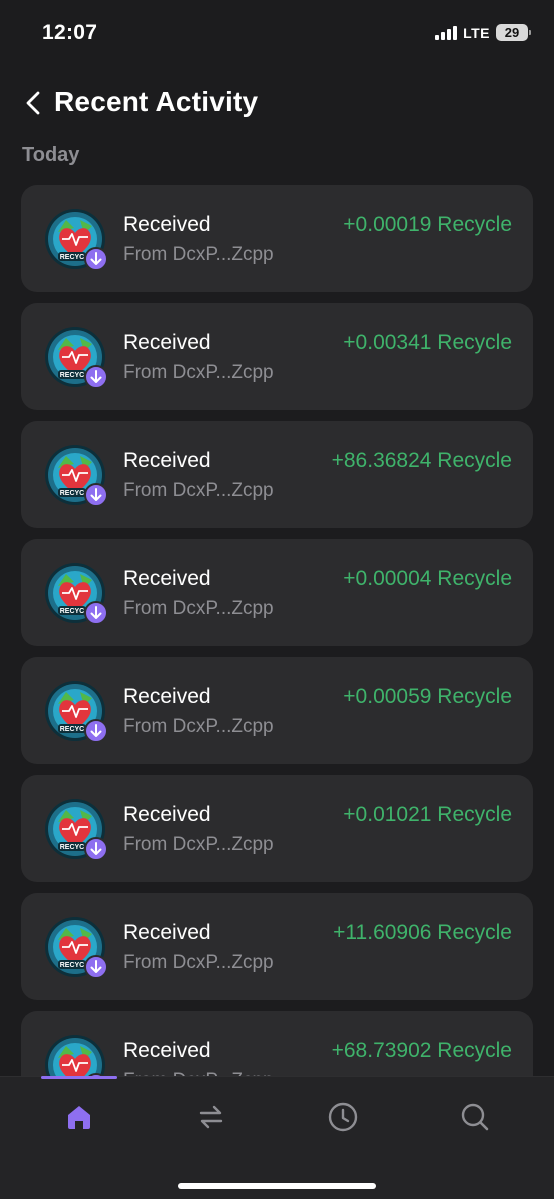  What do you see at coordinates (427, 814) in the screenshot?
I see `activity-amount: +0.01021 Recycle` at bounding box center [427, 814].